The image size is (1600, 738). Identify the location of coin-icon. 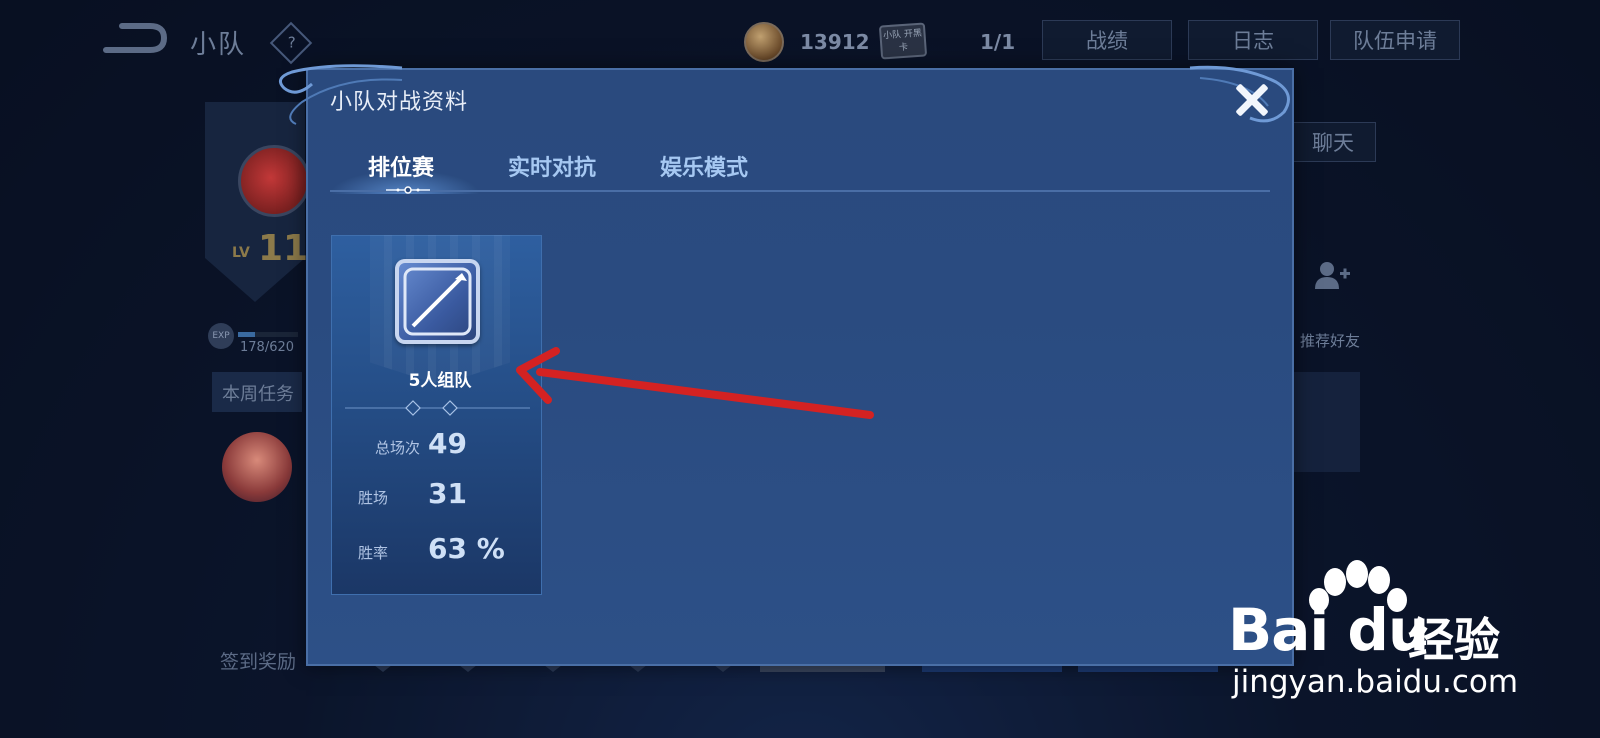
(764, 42).